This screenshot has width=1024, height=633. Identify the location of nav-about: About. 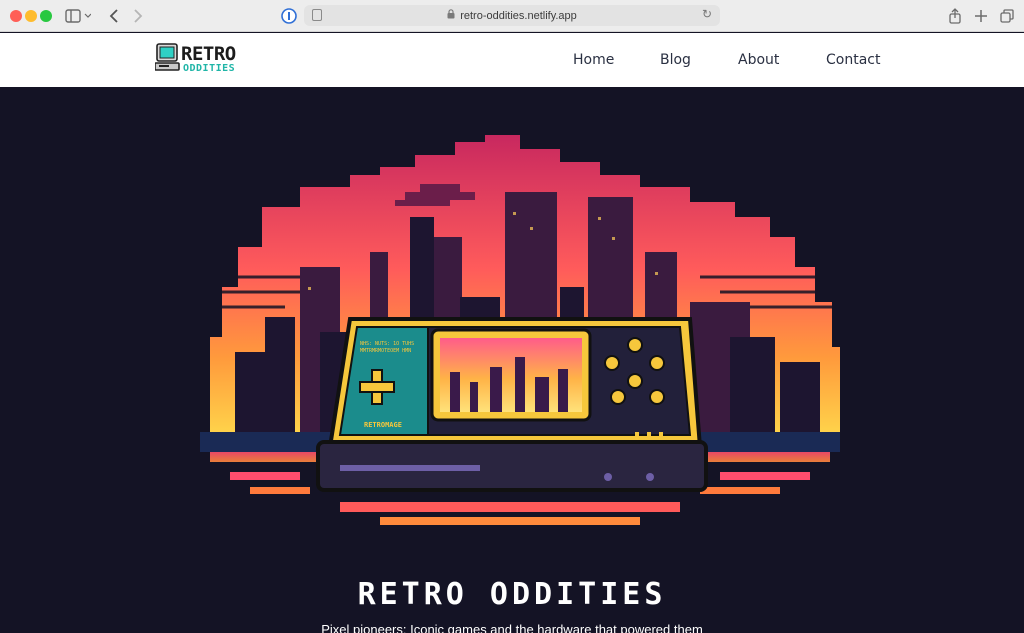
(758, 60).